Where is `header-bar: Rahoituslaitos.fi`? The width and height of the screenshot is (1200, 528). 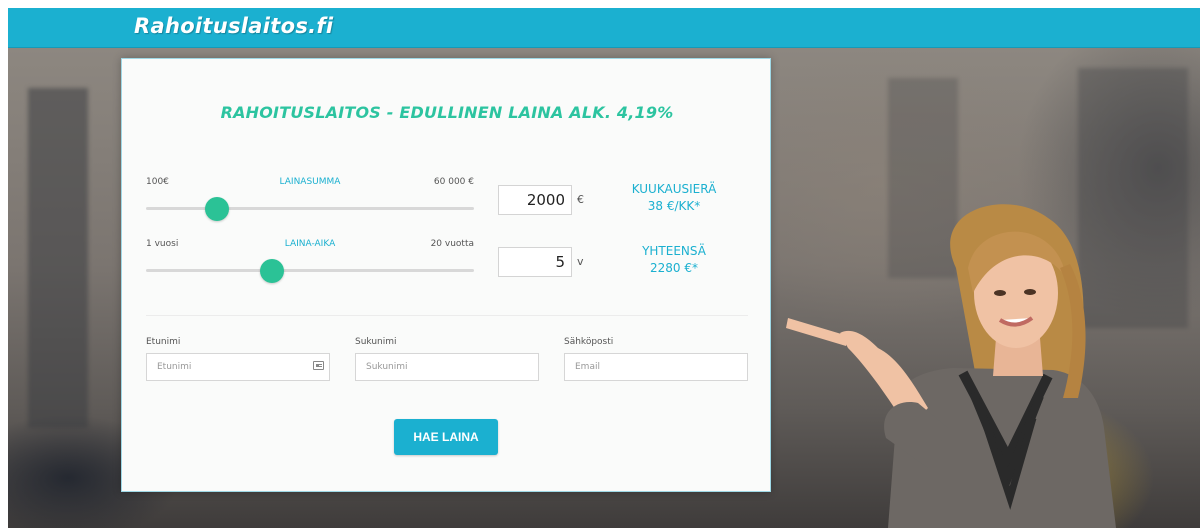 header-bar: Rahoituslaitos.fi is located at coordinates (604, 28).